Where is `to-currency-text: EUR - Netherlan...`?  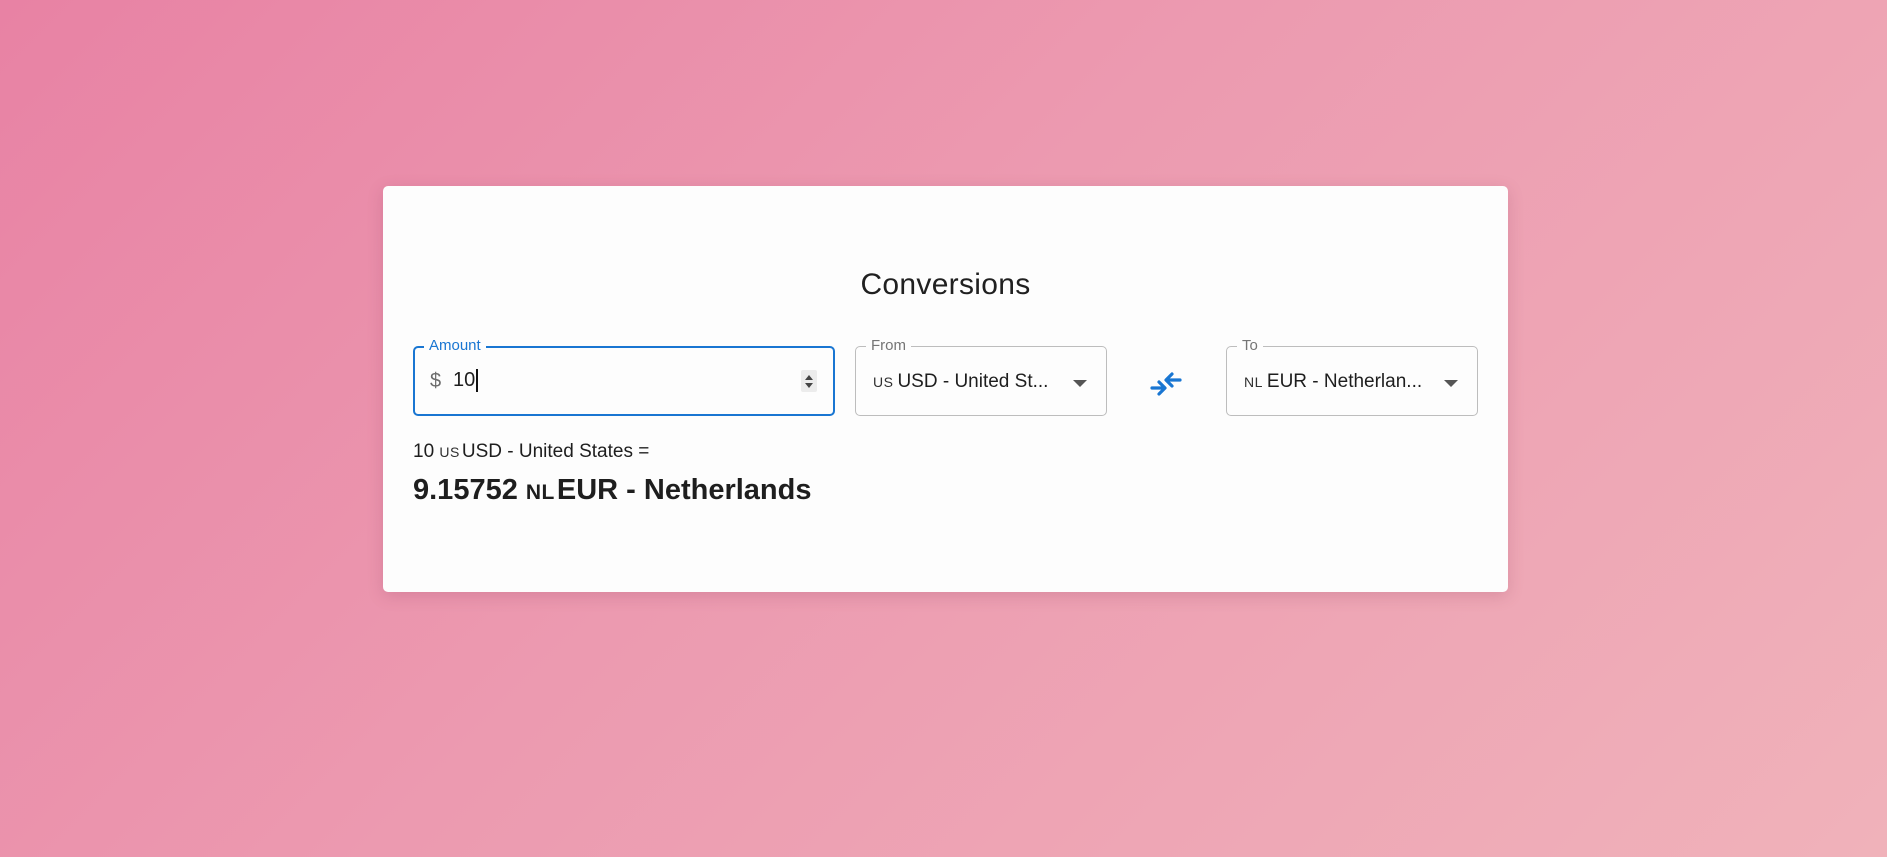 to-currency-text: EUR - Netherlan... is located at coordinates (1344, 381).